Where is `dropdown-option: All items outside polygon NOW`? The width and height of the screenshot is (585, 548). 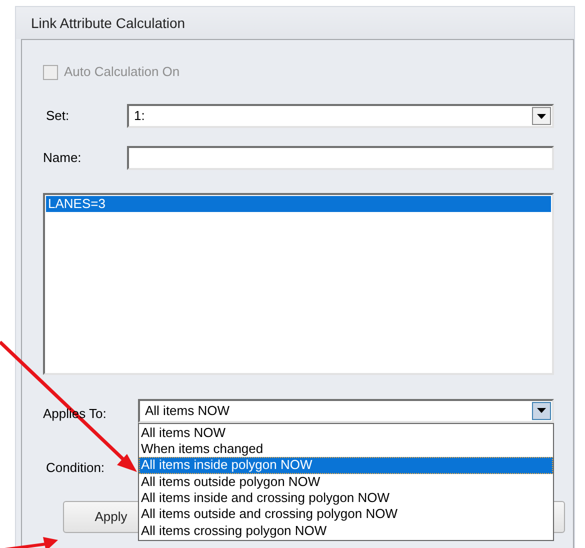
dropdown-option: All items outside polygon NOW is located at coordinates (346, 482).